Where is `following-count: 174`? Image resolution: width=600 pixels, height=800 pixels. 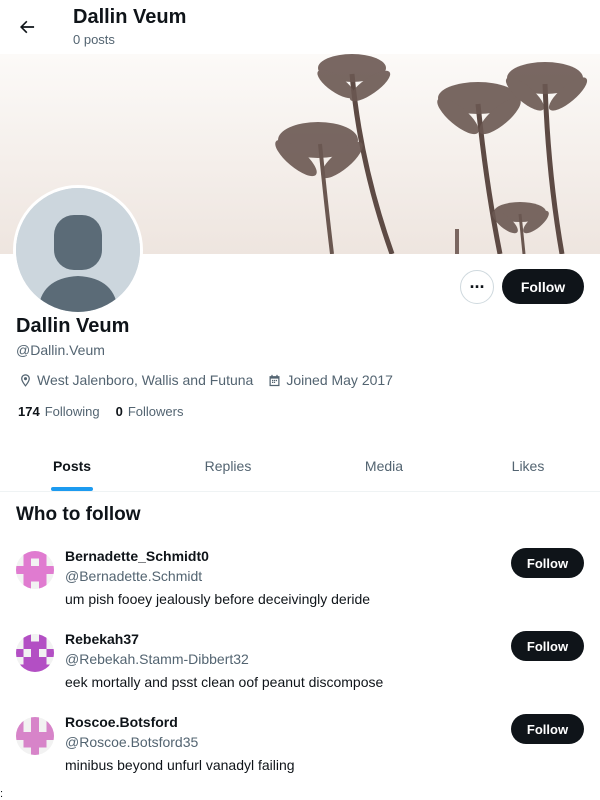 following-count: 174 is located at coordinates (29, 411).